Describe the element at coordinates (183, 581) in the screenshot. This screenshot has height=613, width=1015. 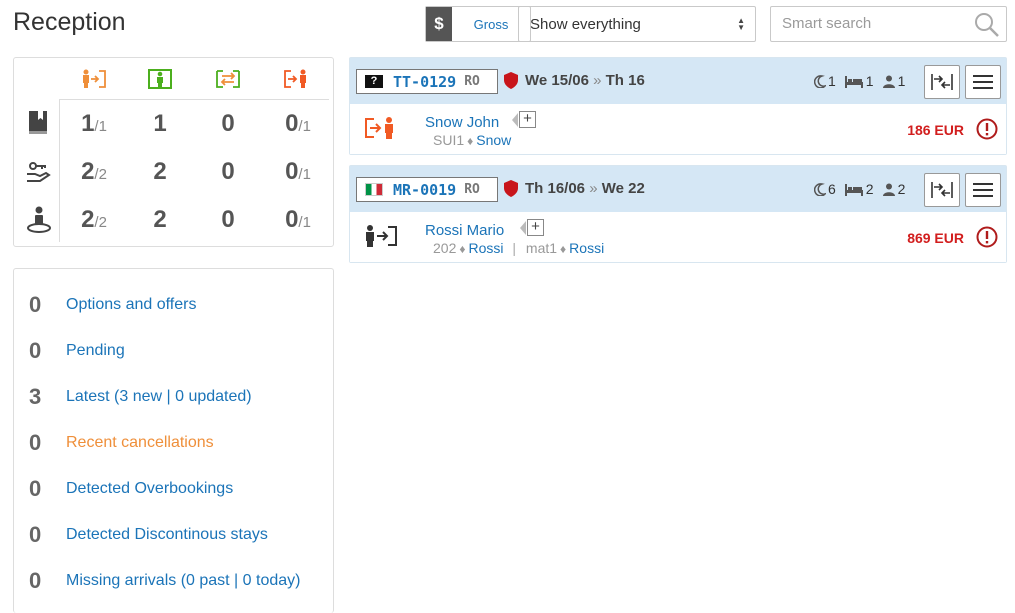
I see `link-label: Missing arrivals (0 past | 0 today)` at that location.